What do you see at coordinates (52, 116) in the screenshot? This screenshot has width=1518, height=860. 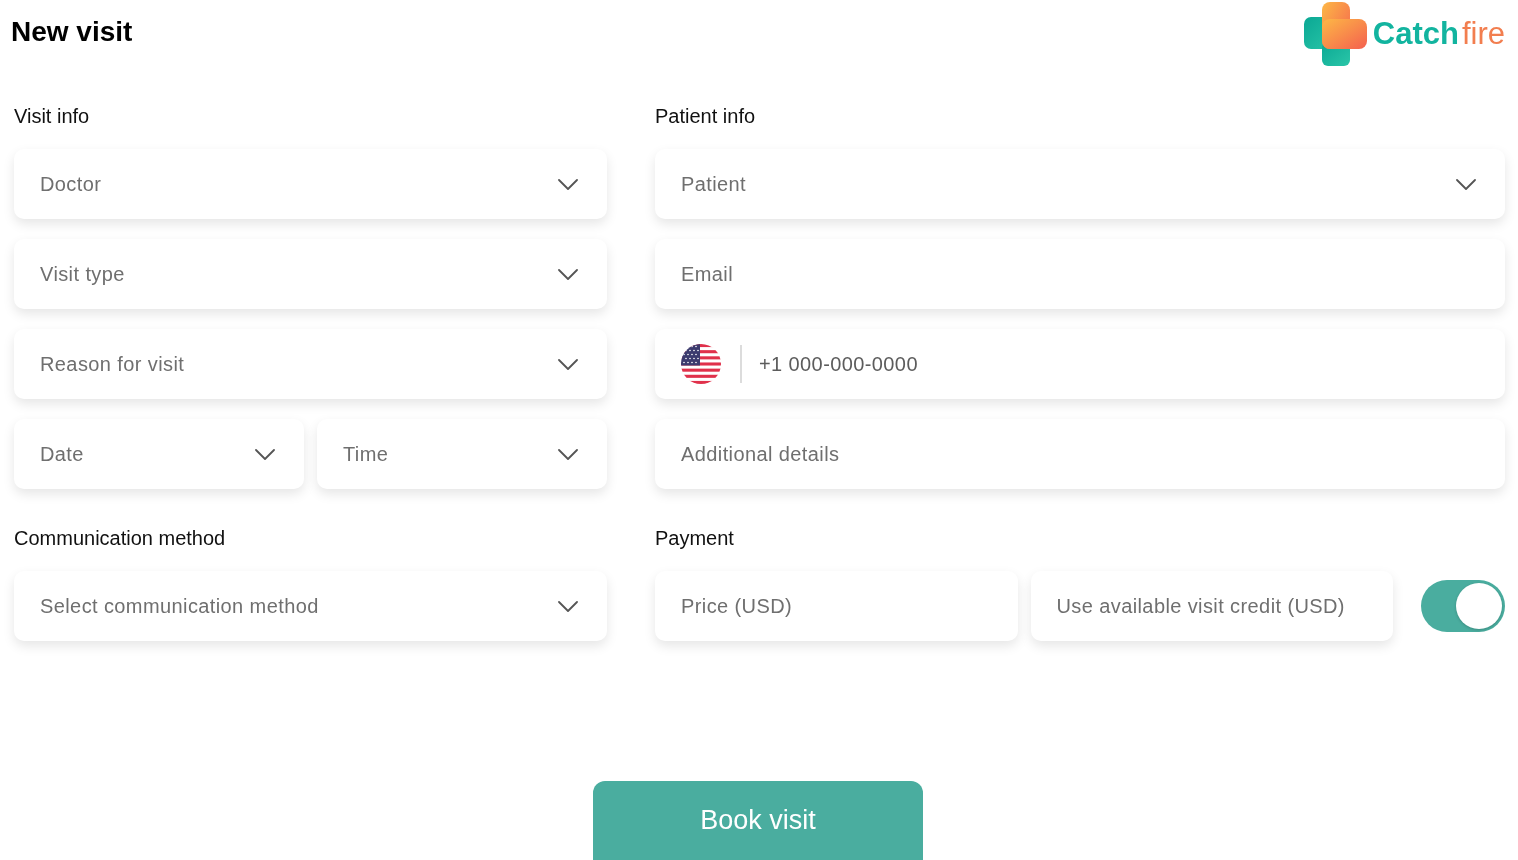 I see `section-heading: Visit info` at bounding box center [52, 116].